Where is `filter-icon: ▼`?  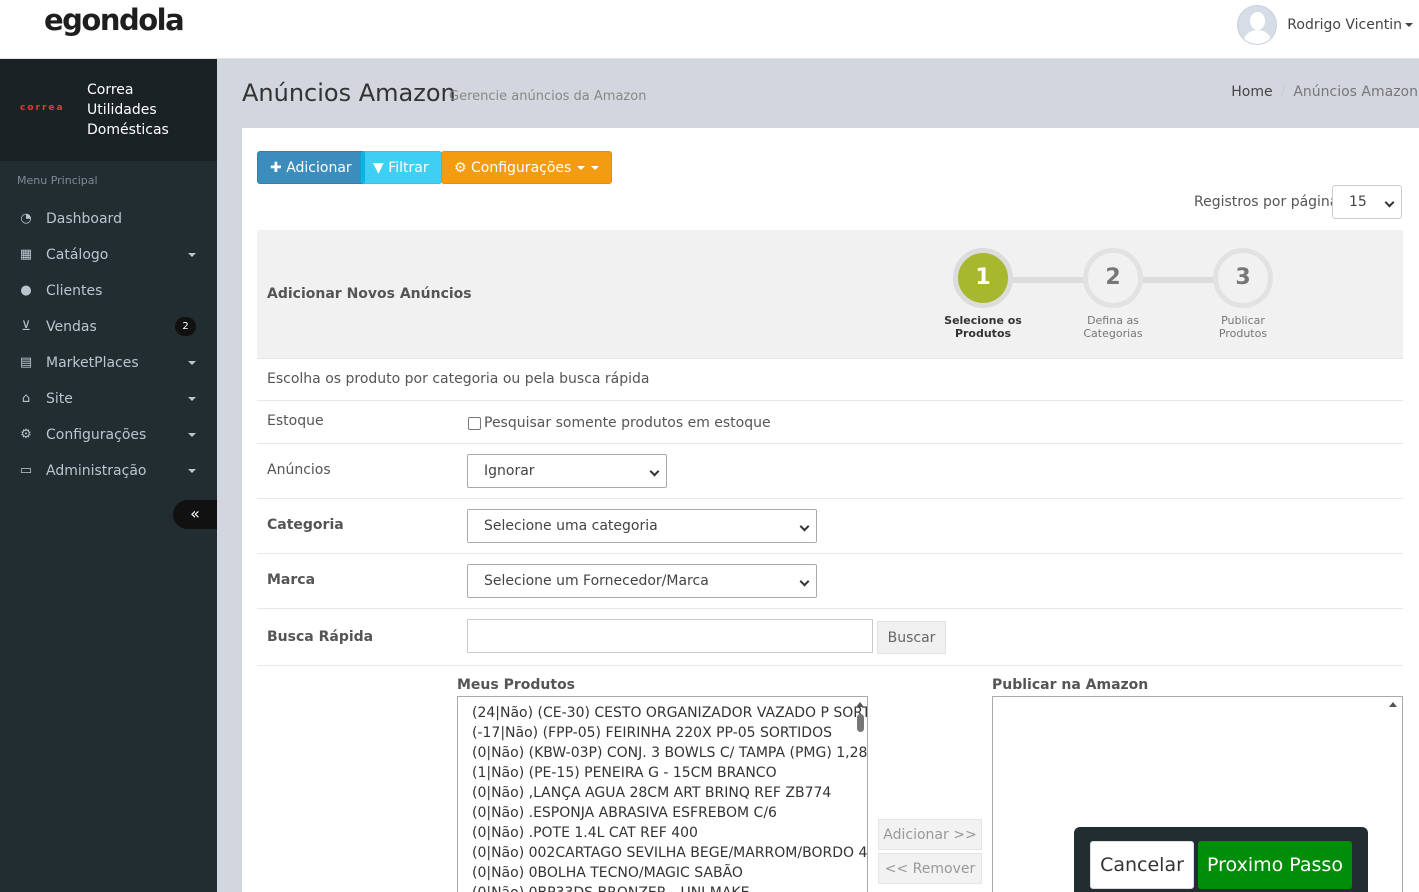 filter-icon: ▼ is located at coordinates (378, 168).